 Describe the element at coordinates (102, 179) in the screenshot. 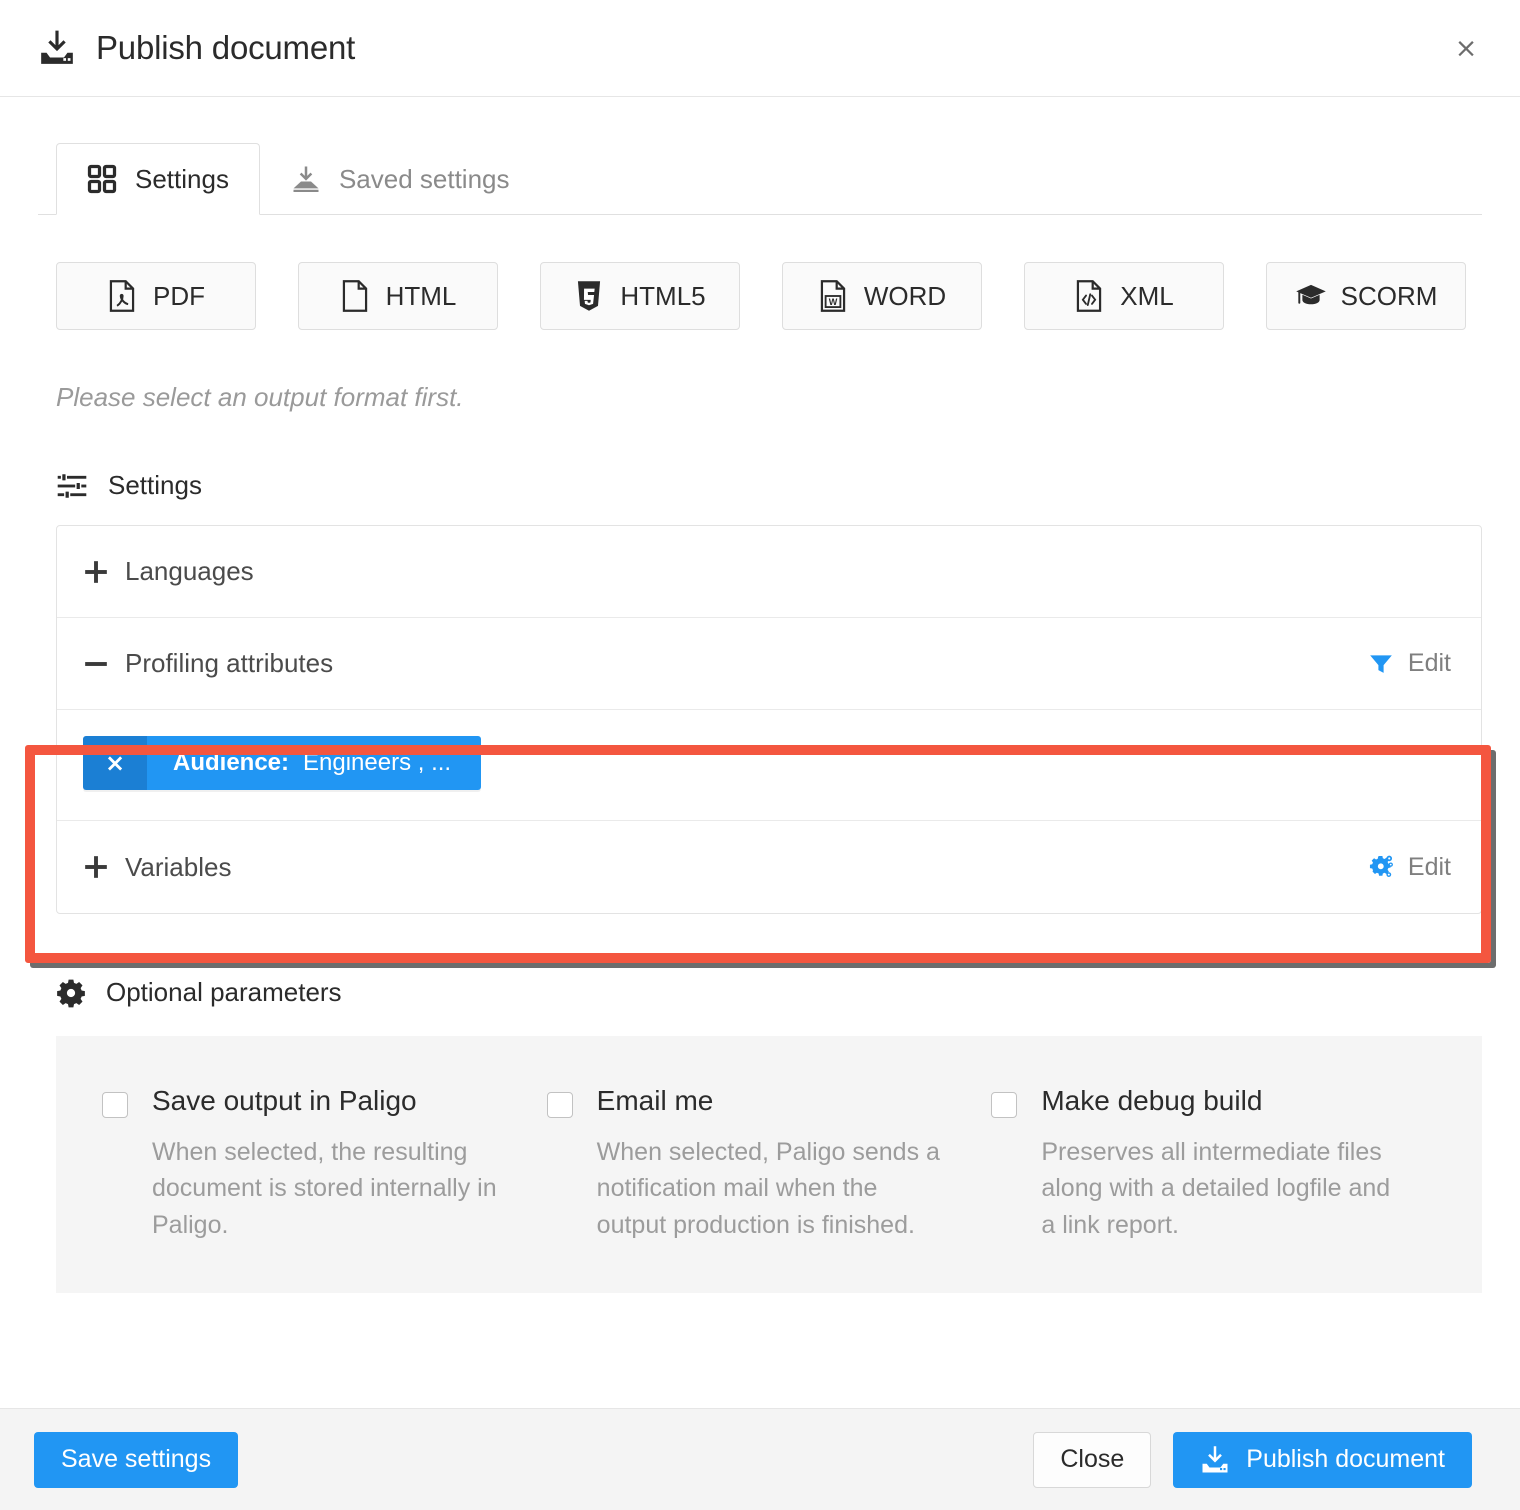

I see `grid-squares-icon` at that location.